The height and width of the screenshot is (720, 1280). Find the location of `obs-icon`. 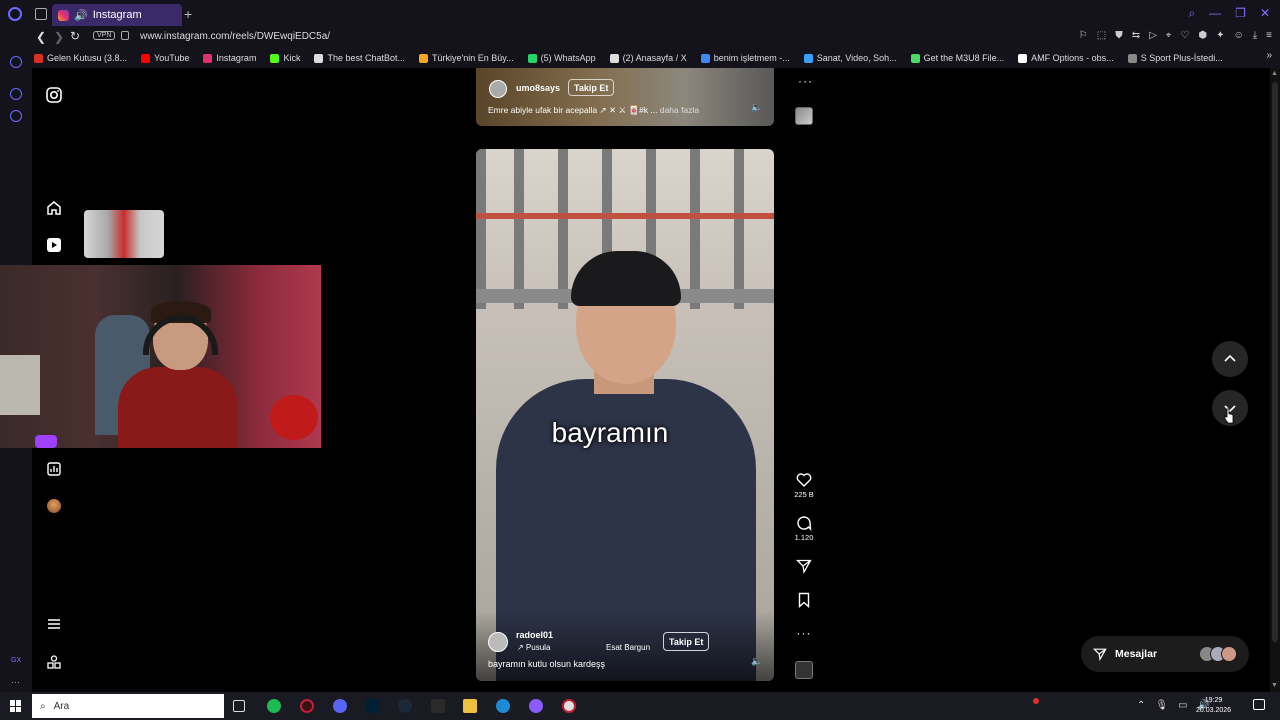

obs-icon is located at coordinates (569, 706).